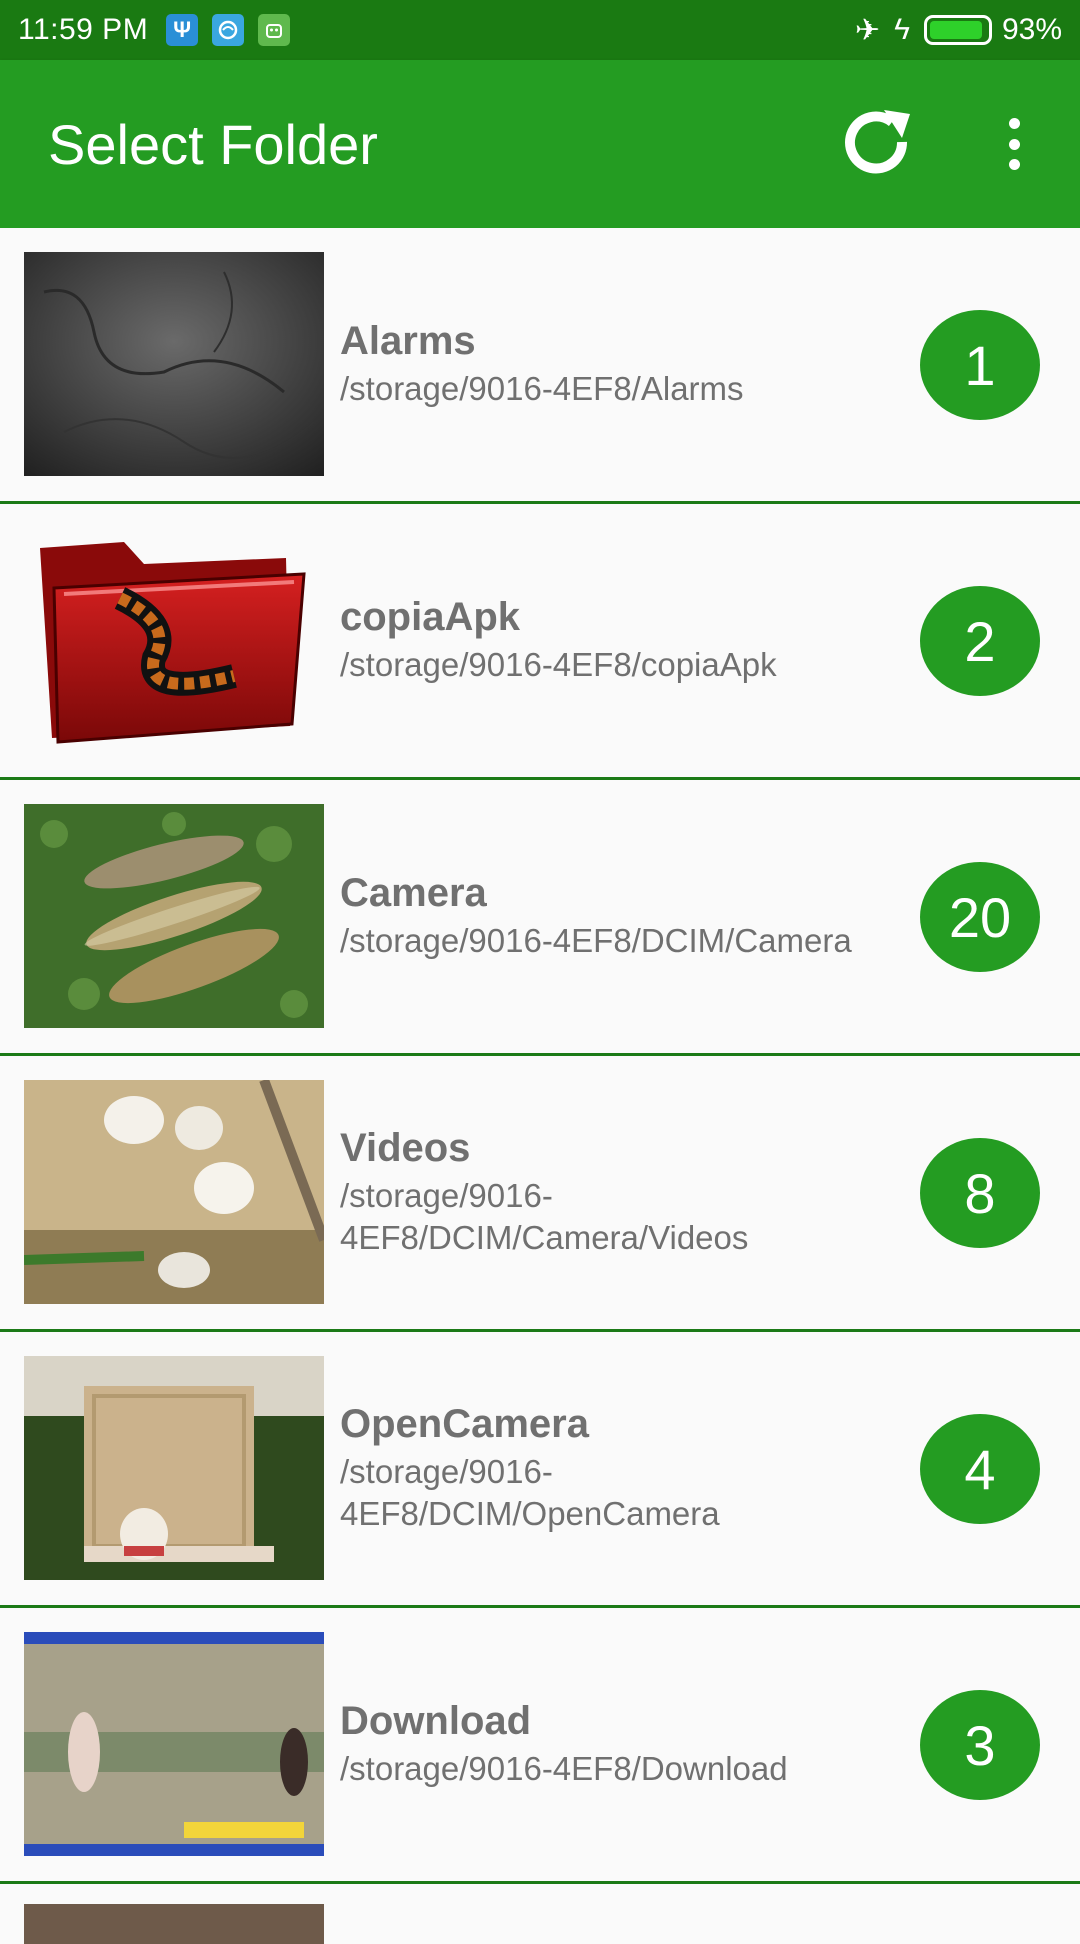 This screenshot has width=1080, height=1944. I want to click on folder-item-alarms: Alarms /storage/9016-4EF8/Alarms 1, so click(540, 366).